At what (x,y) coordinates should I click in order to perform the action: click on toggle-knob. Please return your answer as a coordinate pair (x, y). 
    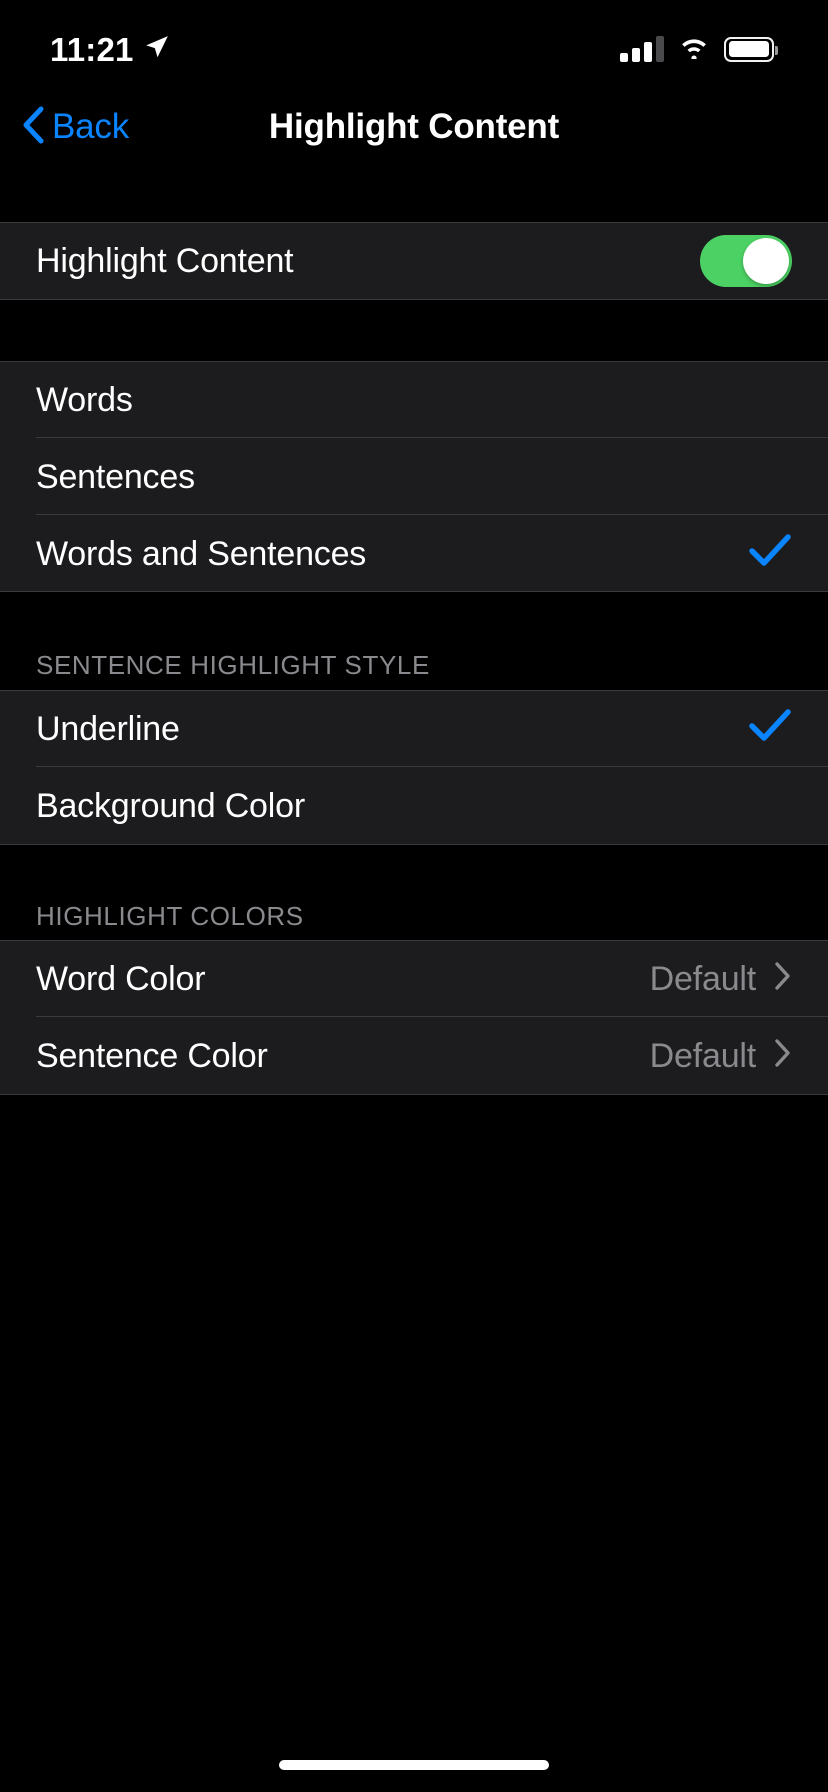
    Looking at the image, I should click on (766, 261).